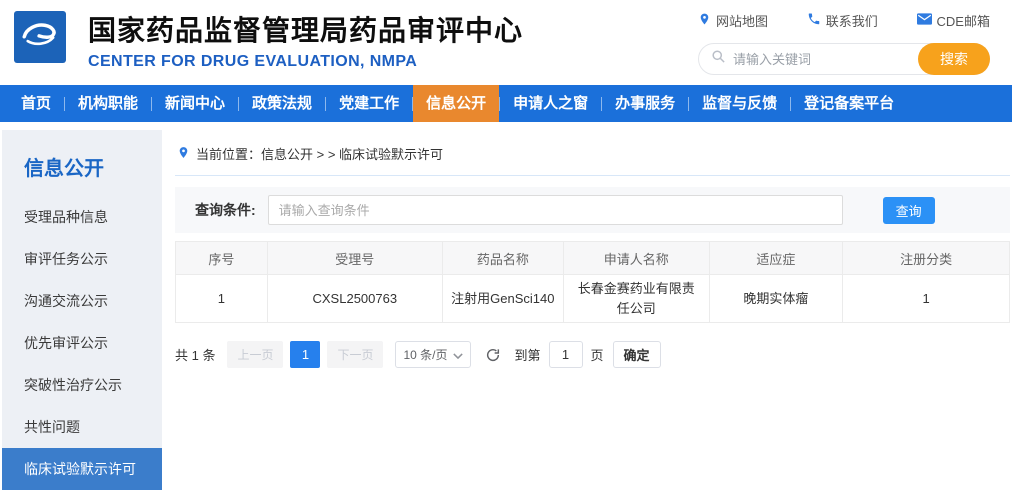  Describe the element at coordinates (82, 217) in the screenshot. I see `sidebar-item-accepted-varieties: 受理品种信息` at that location.